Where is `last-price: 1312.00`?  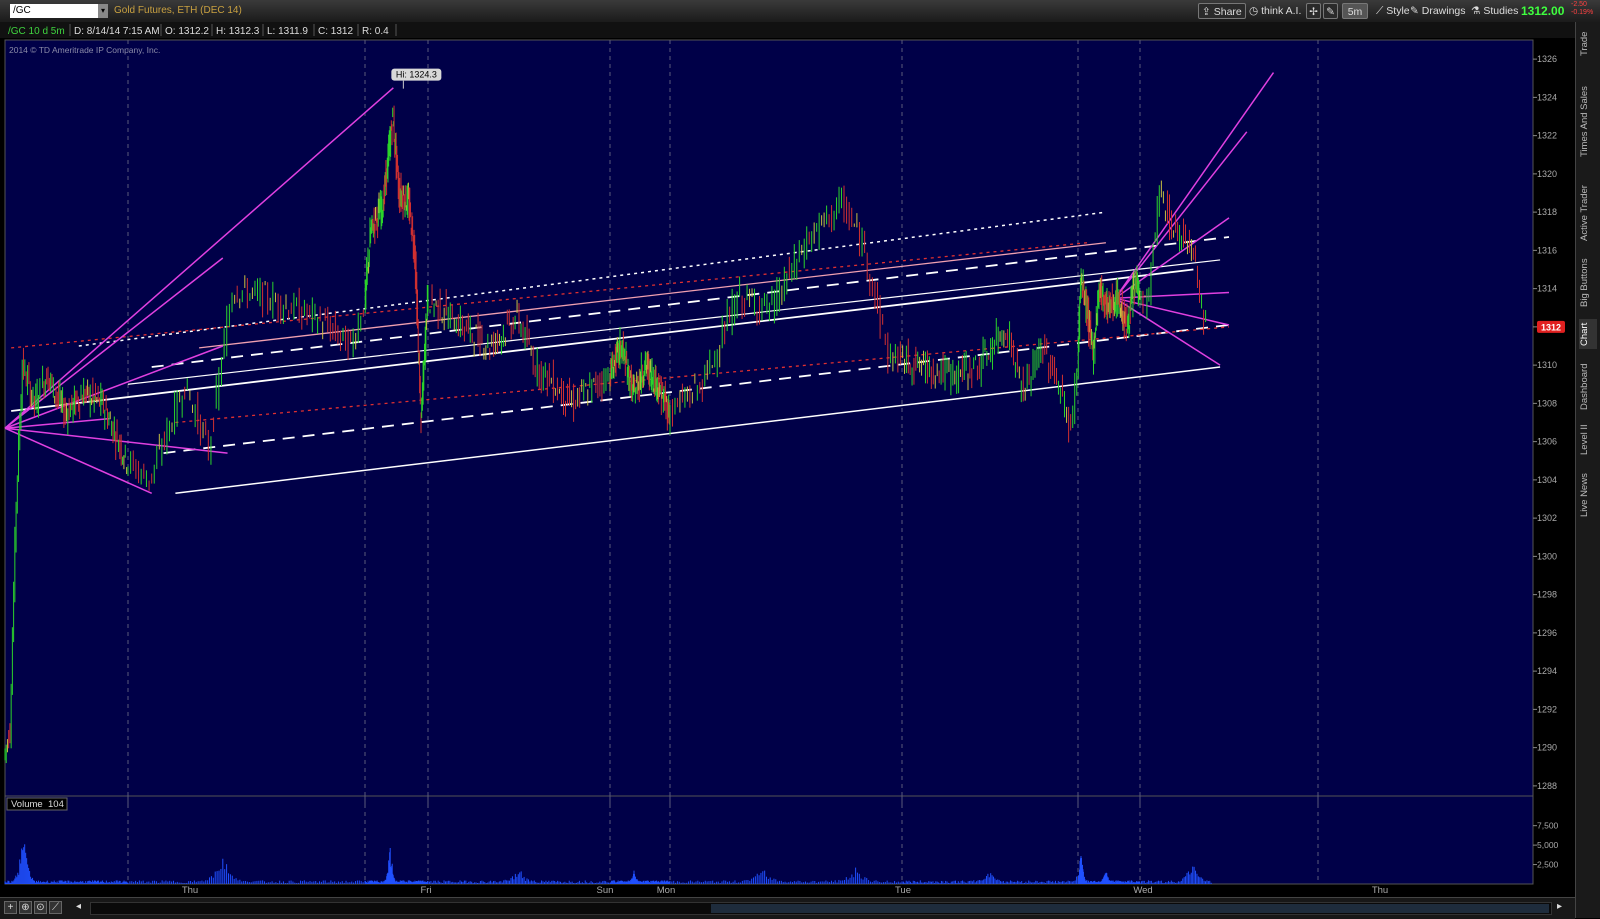 last-price: 1312.00 is located at coordinates (1543, 11).